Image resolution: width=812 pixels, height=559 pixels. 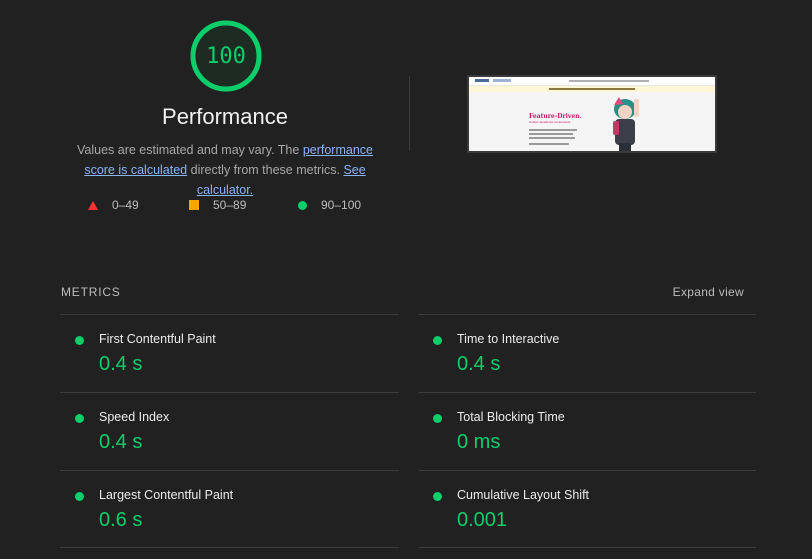 What do you see at coordinates (511, 417) in the screenshot?
I see `metric-label: Total Blocking Time` at bounding box center [511, 417].